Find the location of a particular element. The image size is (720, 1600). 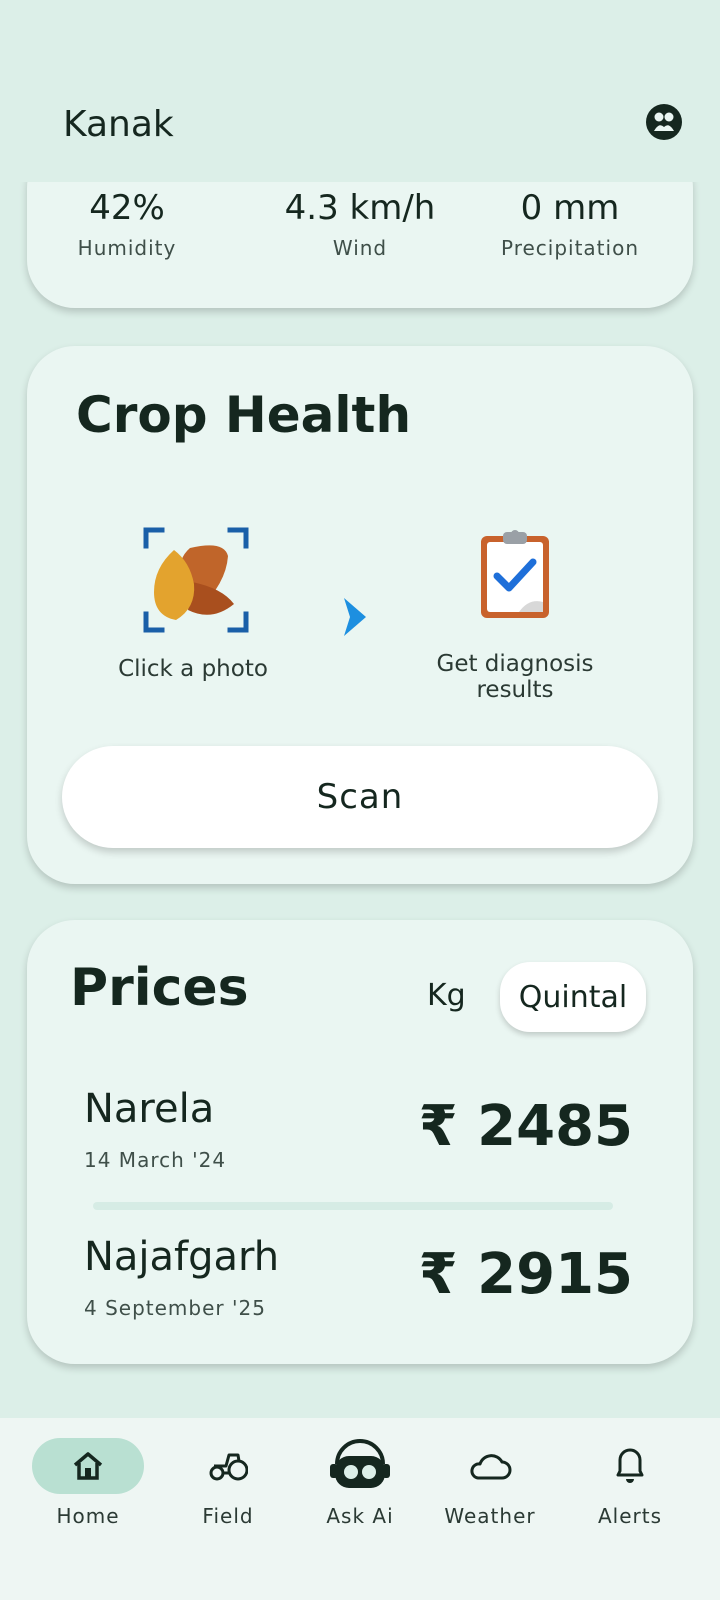

market-name: Narela is located at coordinates (149, 1109).